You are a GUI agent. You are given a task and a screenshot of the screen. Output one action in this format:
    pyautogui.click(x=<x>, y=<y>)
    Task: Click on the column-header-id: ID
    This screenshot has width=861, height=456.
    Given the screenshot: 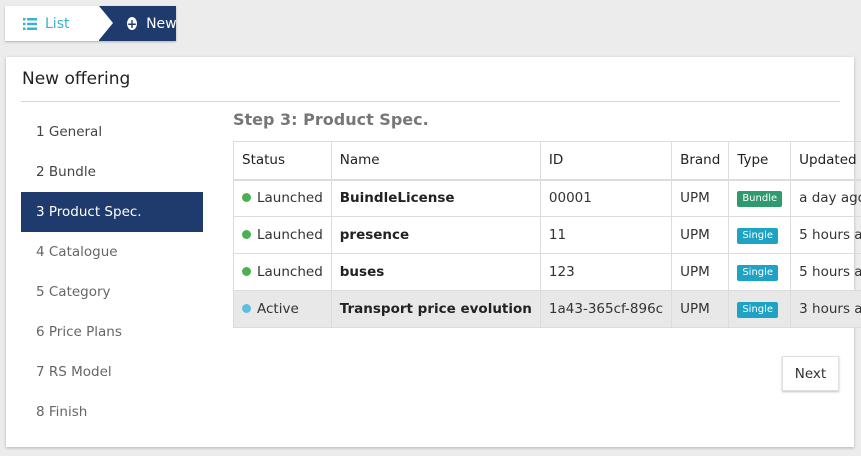 What is the action you would take?
    pyautogui.click(x=606, y=161)
    